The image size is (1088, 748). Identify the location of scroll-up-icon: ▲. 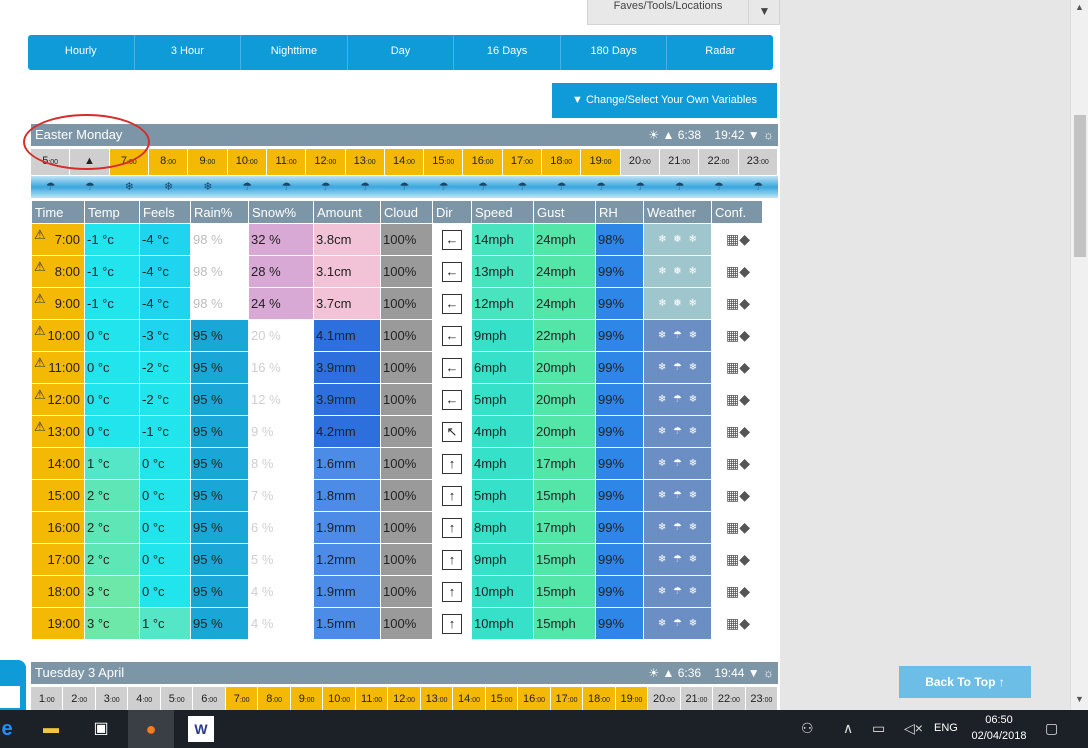
(1079, 7).